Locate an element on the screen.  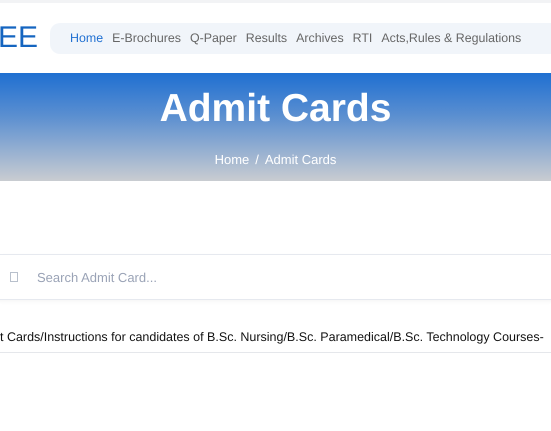
admit-card-link: t Cards/Instructions for candidates of B.Sc. Nursing/B.Sc. Paramedical/B.Sc. Technology Courses- is located at coordinates (275, 341).